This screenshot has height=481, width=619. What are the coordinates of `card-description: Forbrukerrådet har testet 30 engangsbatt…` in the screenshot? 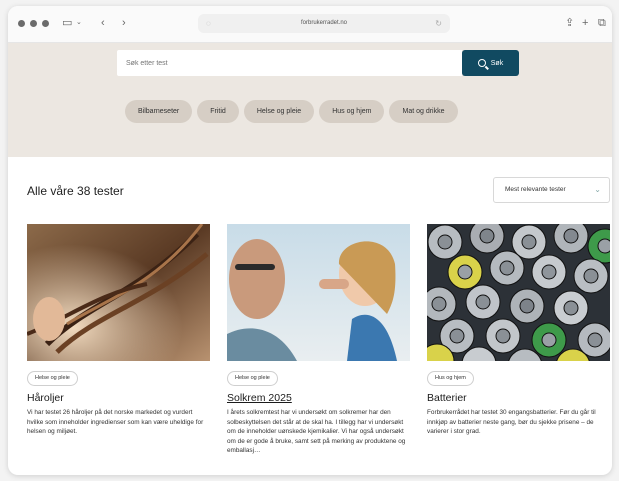 It's located at (511, 422).